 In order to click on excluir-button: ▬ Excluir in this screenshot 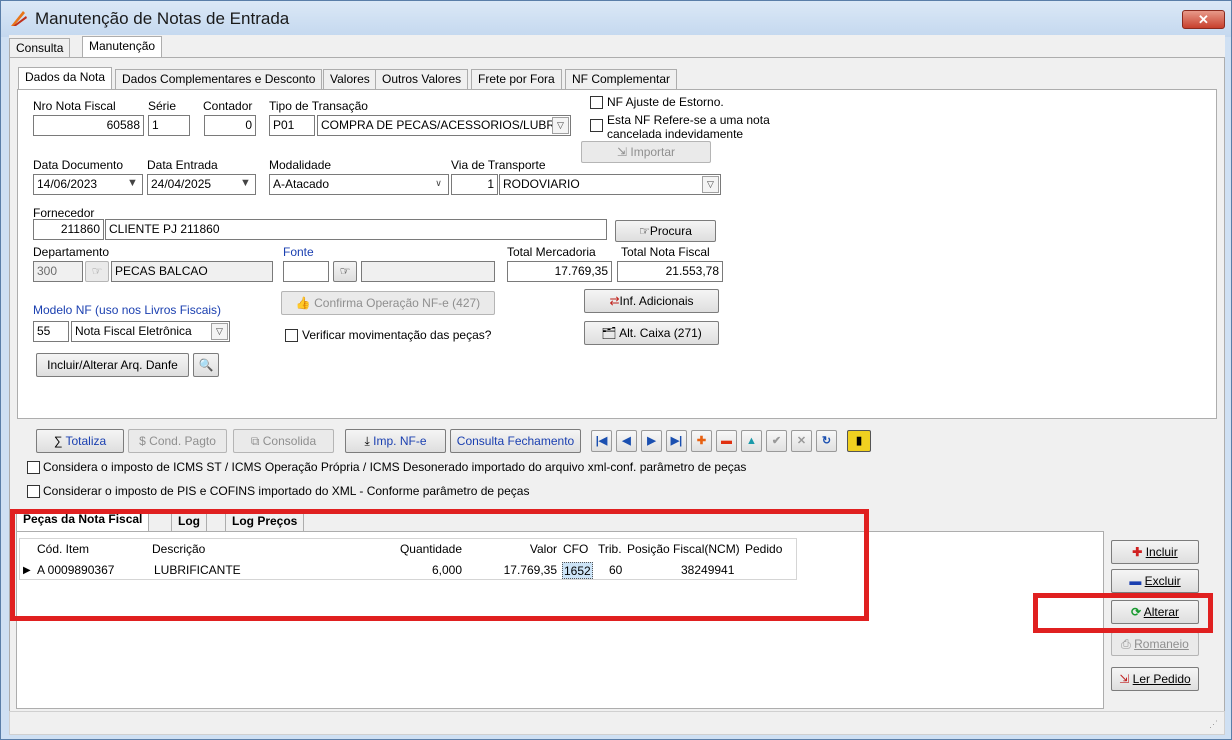, I will do `click(1155, 581)`.